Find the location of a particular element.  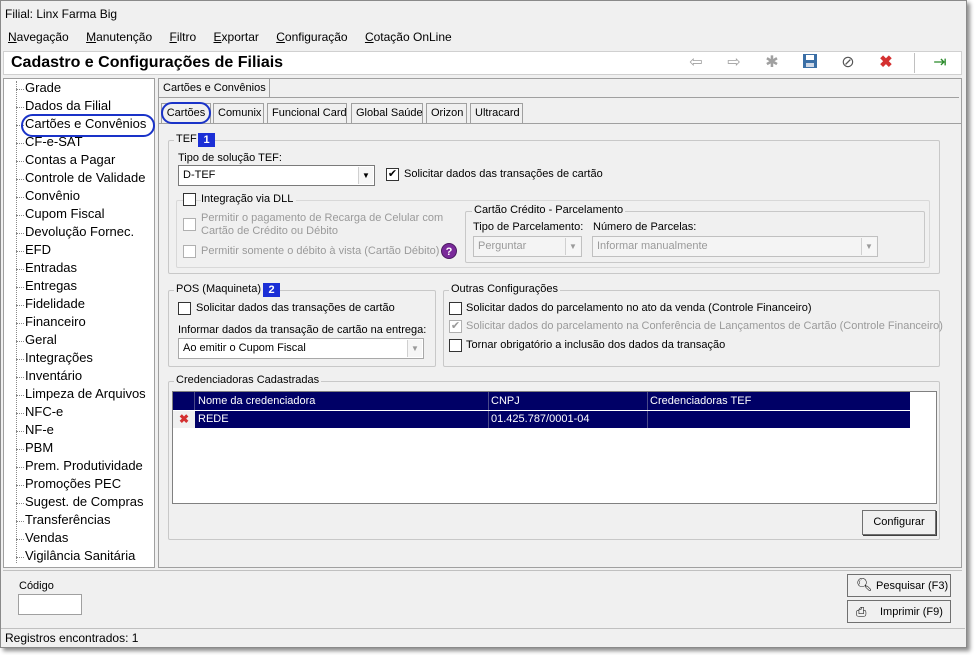

pos-entrega-value: Ao emitir o Cupom Fiscal is located at coordinates (244, 348).